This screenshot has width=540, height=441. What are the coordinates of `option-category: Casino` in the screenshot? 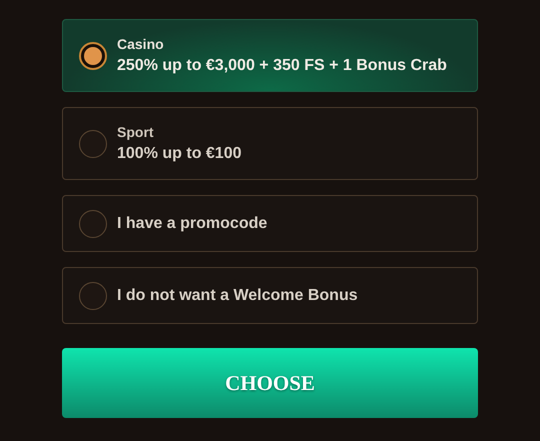 It's located at (141, 44).